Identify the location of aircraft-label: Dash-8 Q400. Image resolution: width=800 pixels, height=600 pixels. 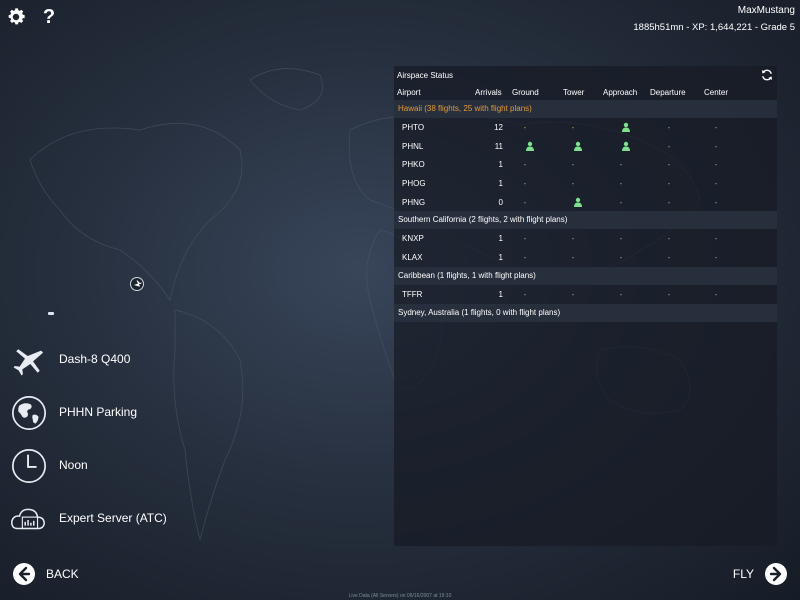
(95, 359).